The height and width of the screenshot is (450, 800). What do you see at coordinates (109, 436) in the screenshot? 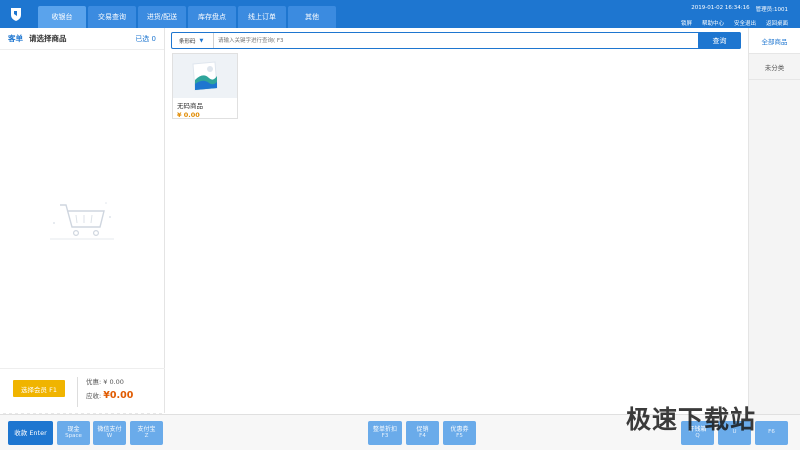
I see `wechat-pay-key: W` at bounding box center [109, 436].